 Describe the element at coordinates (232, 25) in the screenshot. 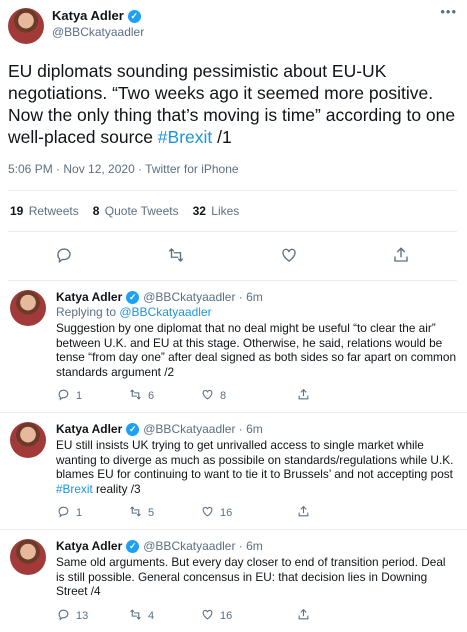

I see `tweet-header: Katya Adler ✓ @BBCkatyaadler •••` at that location.